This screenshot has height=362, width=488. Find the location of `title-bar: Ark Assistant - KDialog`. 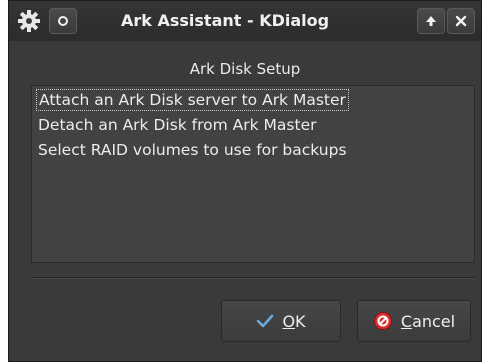

title-bar: Ark Assistant - KDialog is located at coordinates (245, 21).